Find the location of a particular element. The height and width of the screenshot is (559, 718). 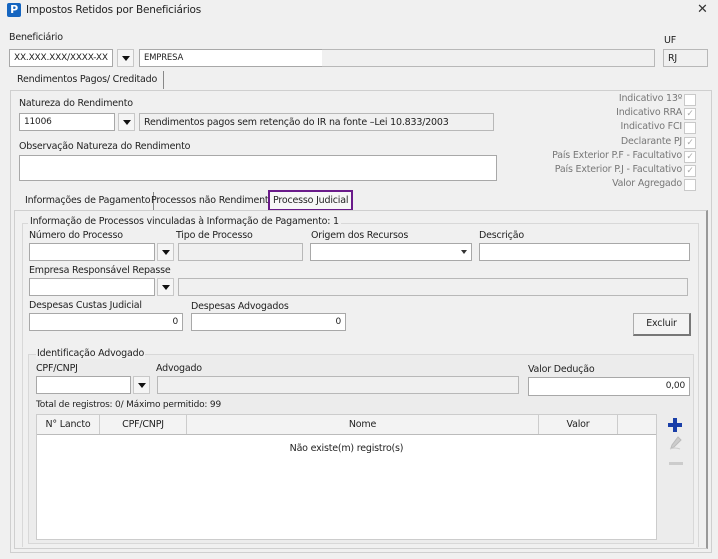

numero-processo-label: Número do Processo is located at coordinates (76, 235).